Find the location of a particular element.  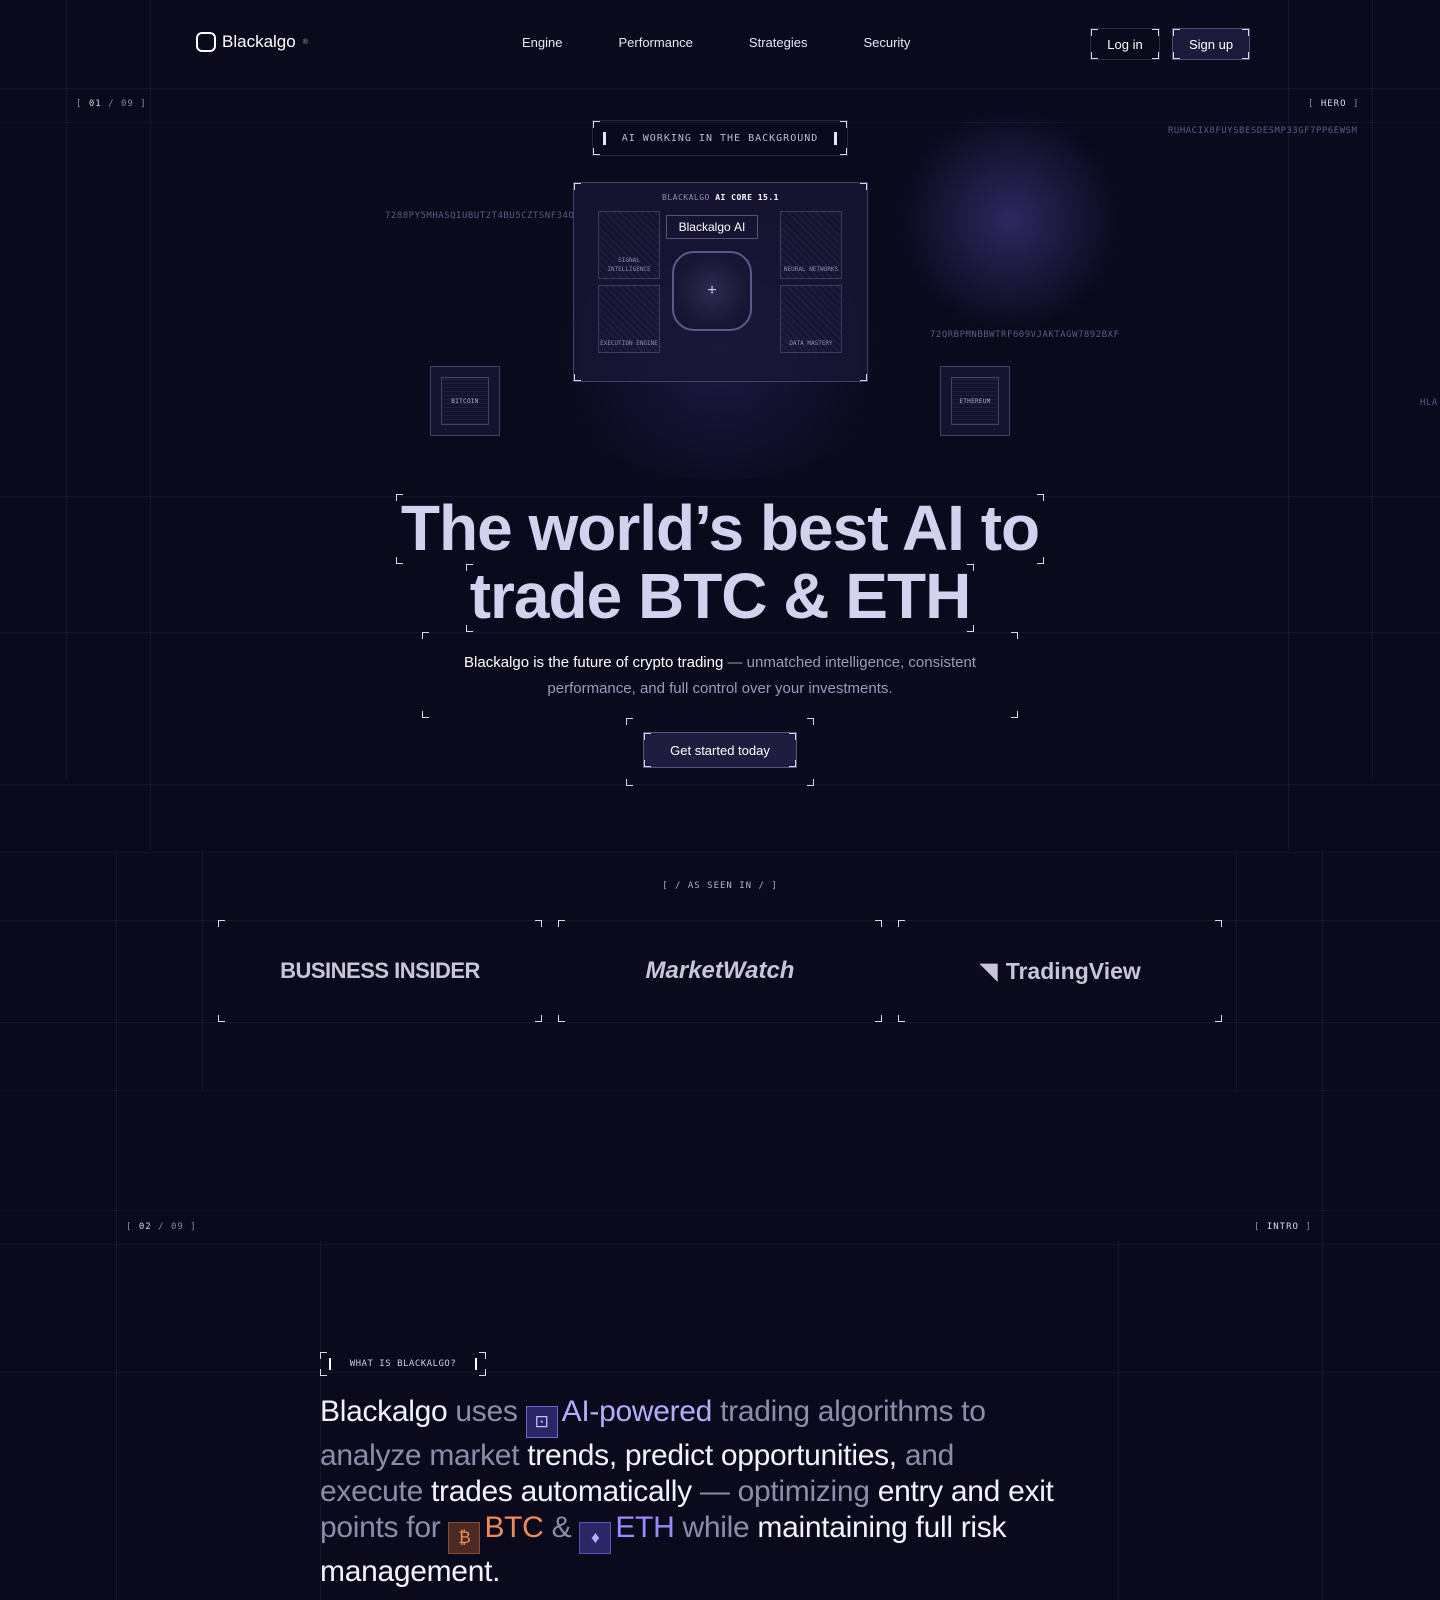

section-tag-hero: [ HERO ] is located at coordinates (1334, 104).